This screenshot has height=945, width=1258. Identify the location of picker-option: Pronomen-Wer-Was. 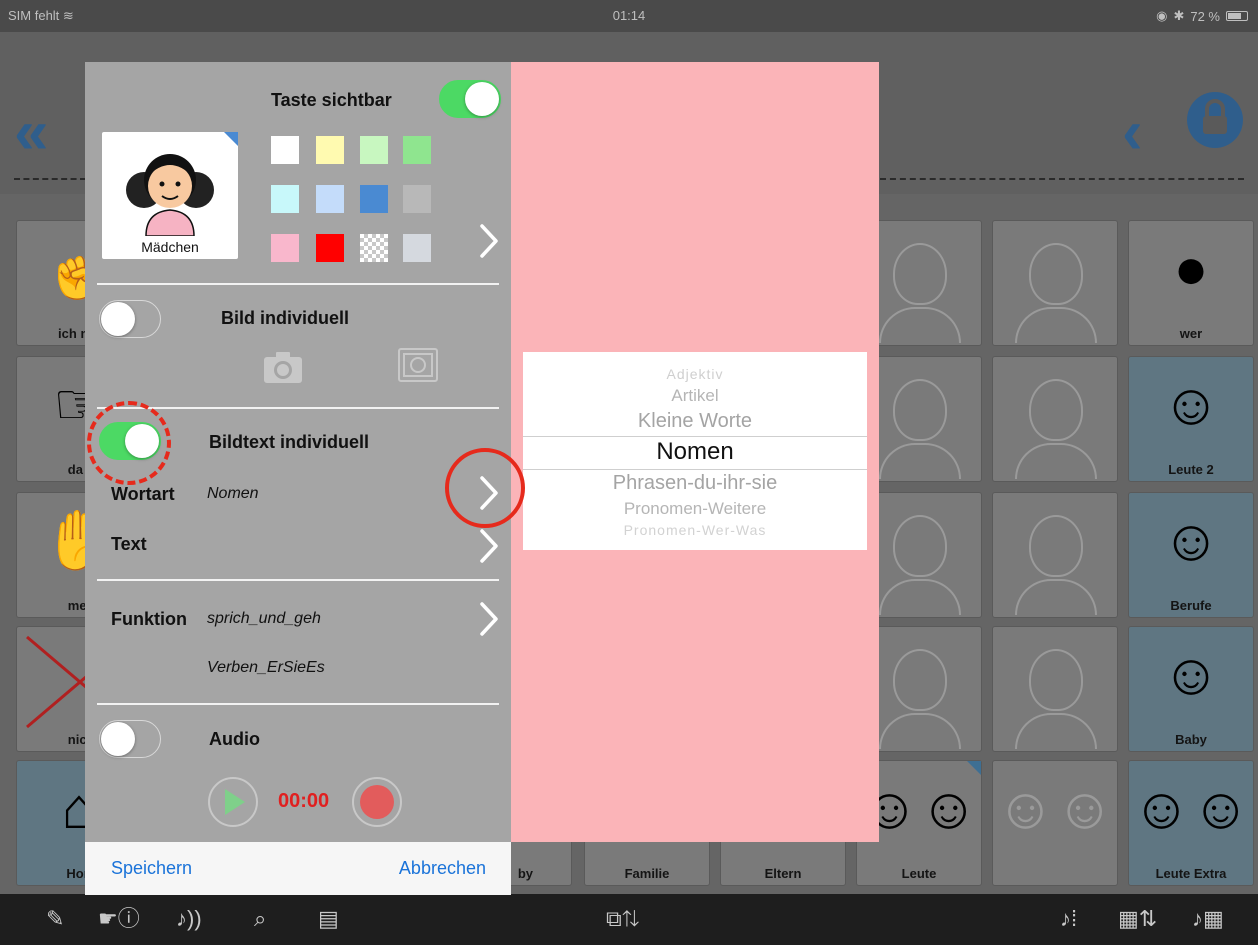
(695, 530).